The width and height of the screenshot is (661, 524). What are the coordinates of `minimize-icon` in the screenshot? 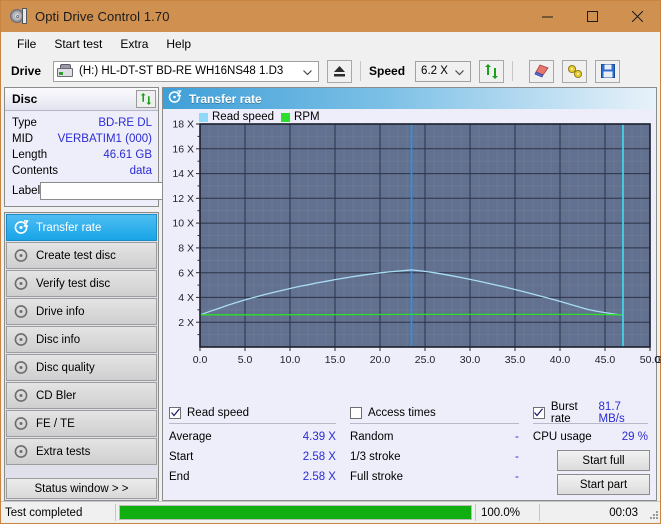 It's located at (547, 16).